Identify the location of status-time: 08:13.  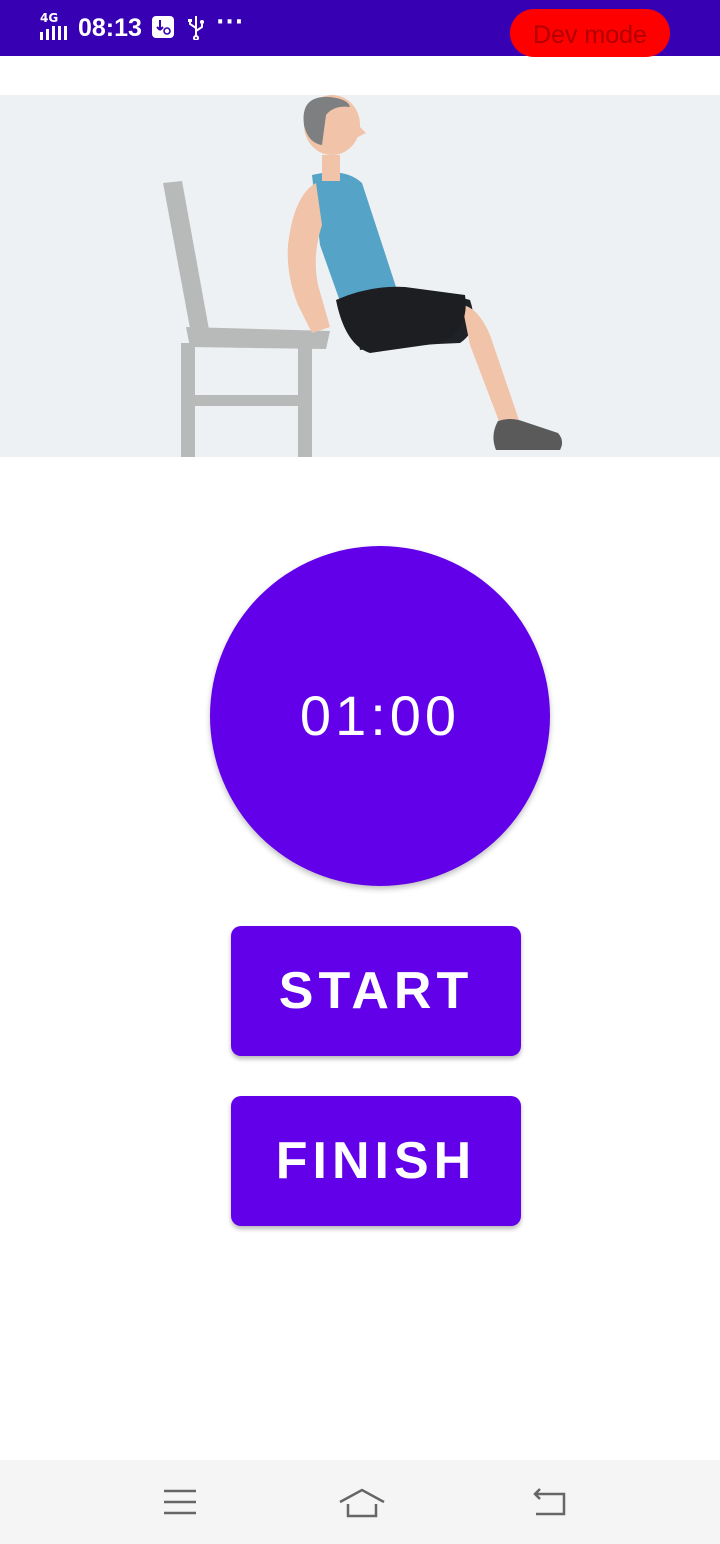
(110, 28).